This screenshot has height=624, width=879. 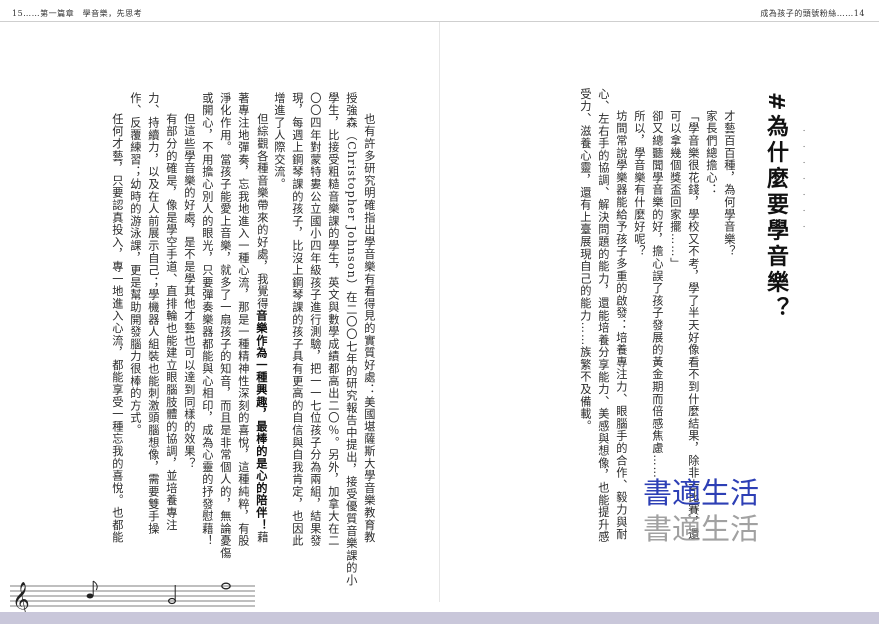 I want to click on heading-emphasis-dots: ˙˙˙˙˙˙˙, so click(x=799, y=184).